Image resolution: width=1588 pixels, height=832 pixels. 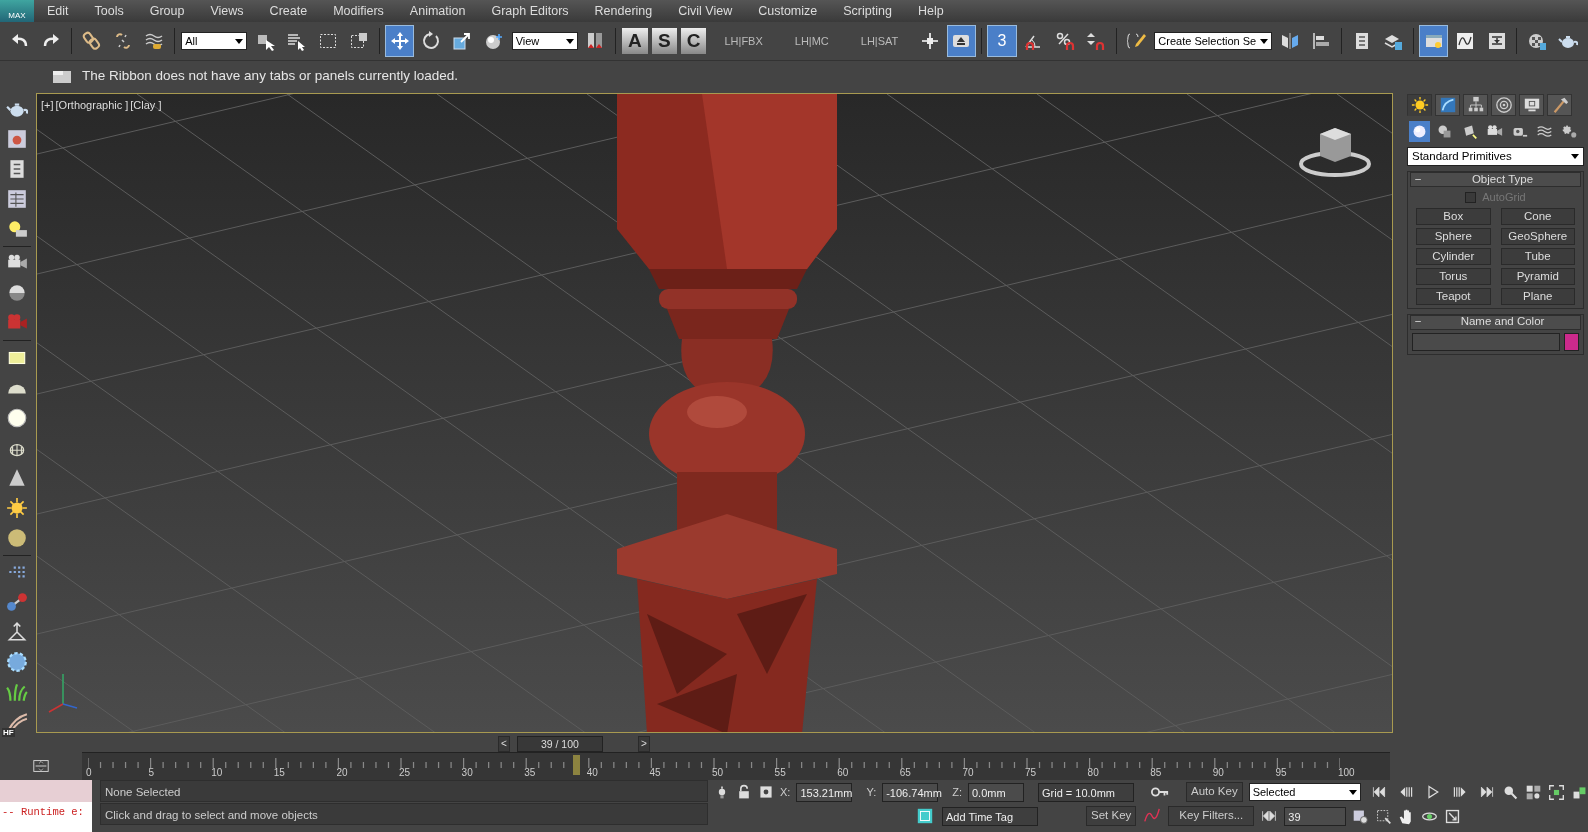 What do you see at coordinates (167, 11) in the screenshot?
I see `menu-item: Group` at bounding box center [167, 11].